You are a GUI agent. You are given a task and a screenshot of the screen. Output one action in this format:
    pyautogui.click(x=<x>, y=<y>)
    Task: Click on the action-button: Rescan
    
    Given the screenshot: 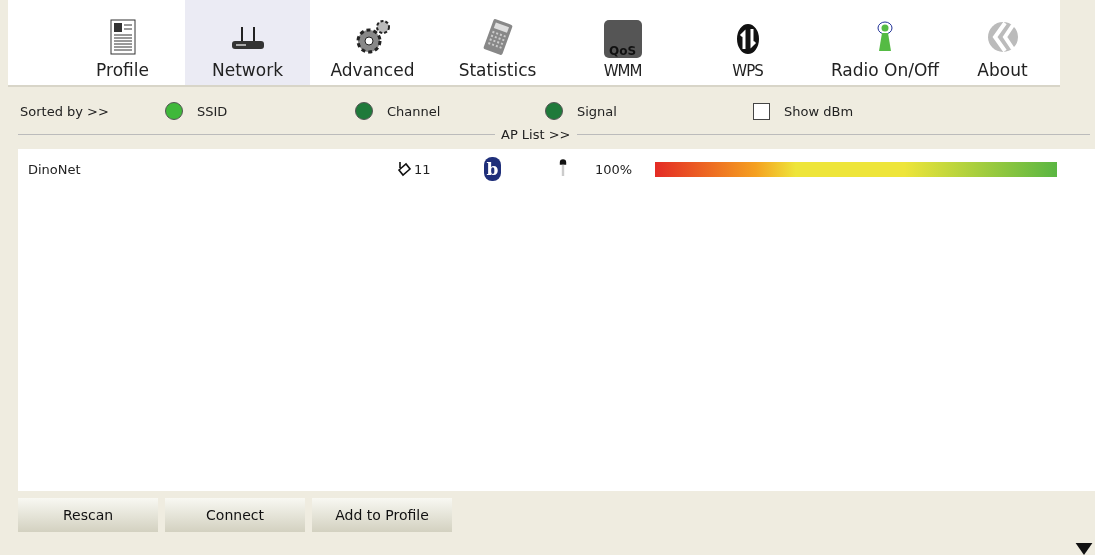 What is the action you would take?
    pyautogui.click(x=88, y=515)
    